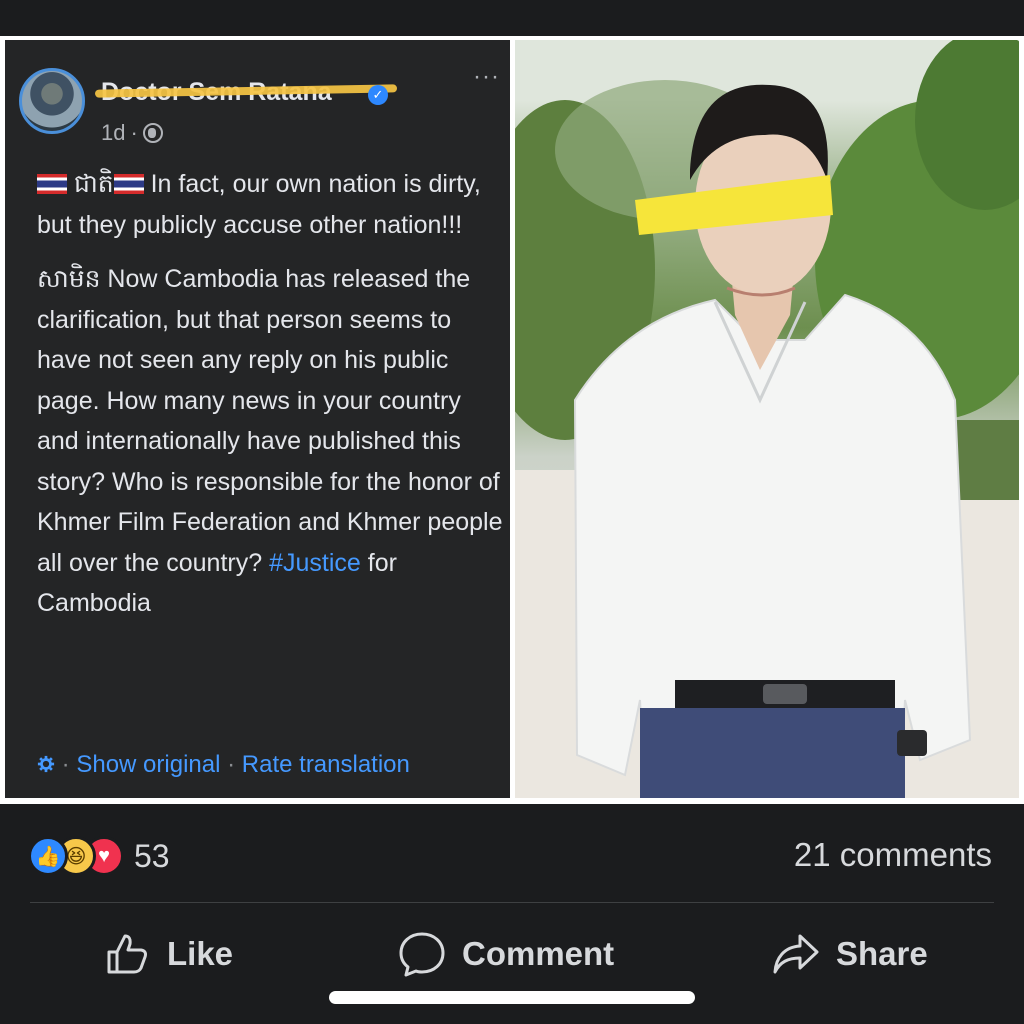  I want to click on hashtag-link: #Justice, so click(315, 562).